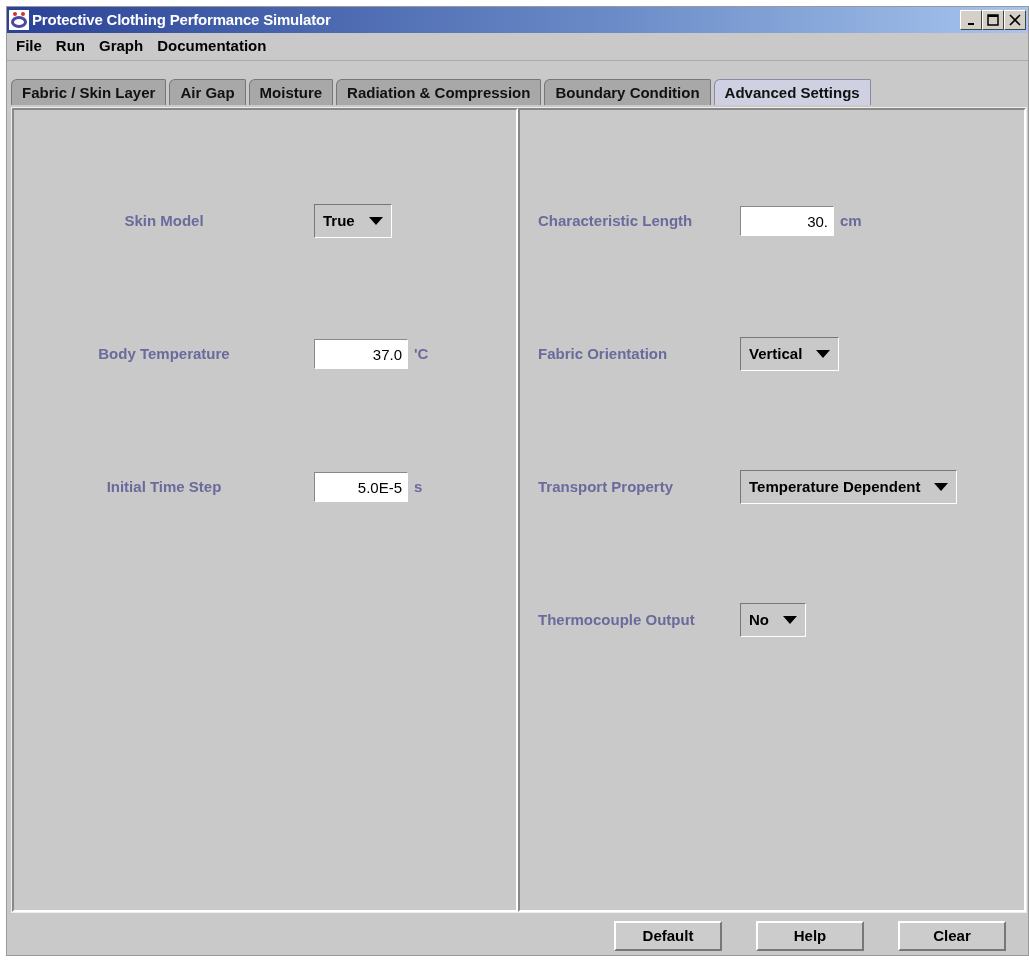  Describe the element at coordinates (787, 221) in the screenshot. I see `input-field: 30.` at that location.